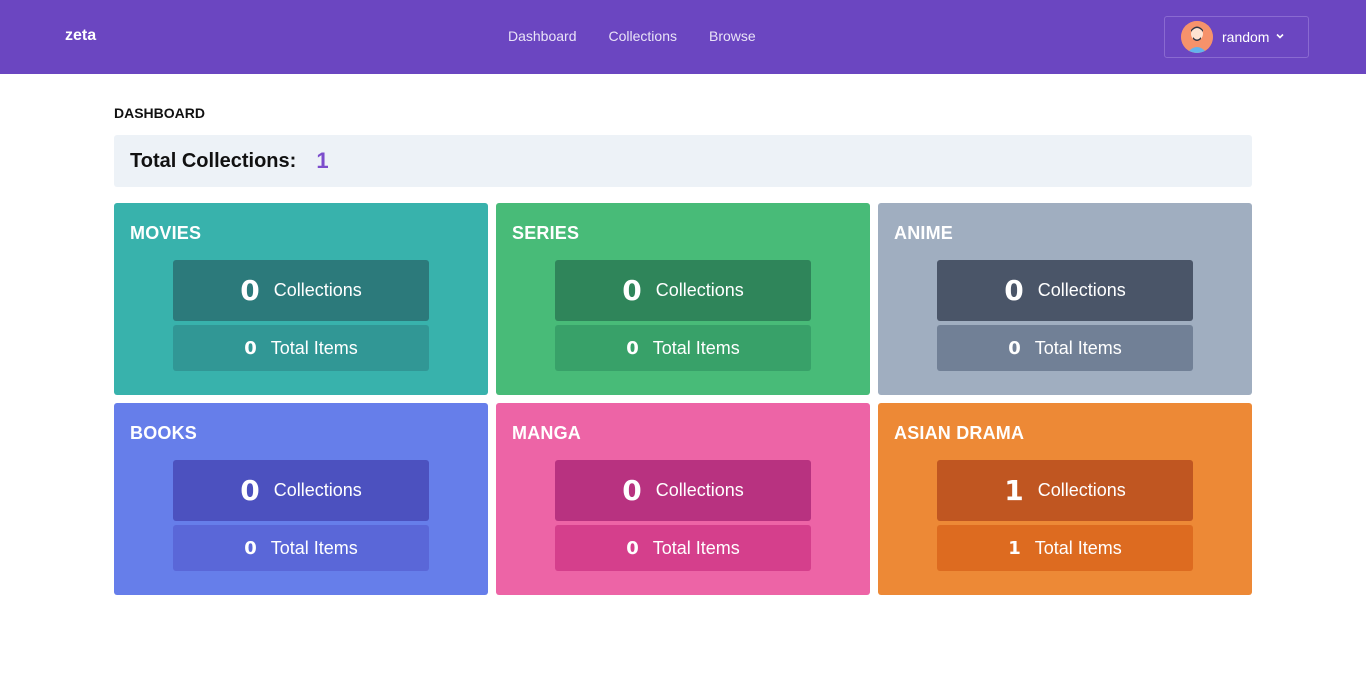 The width and height of the screenshot is (1366, 682). I want to click on chevron-down-icon, so click(1280, 37).